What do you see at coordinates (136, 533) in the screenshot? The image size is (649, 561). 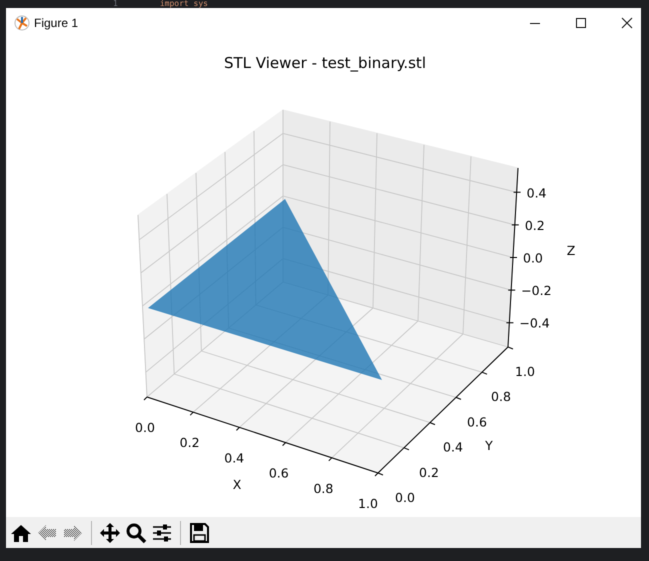 I see `zoom-icon` at bounding box center [136, 533].